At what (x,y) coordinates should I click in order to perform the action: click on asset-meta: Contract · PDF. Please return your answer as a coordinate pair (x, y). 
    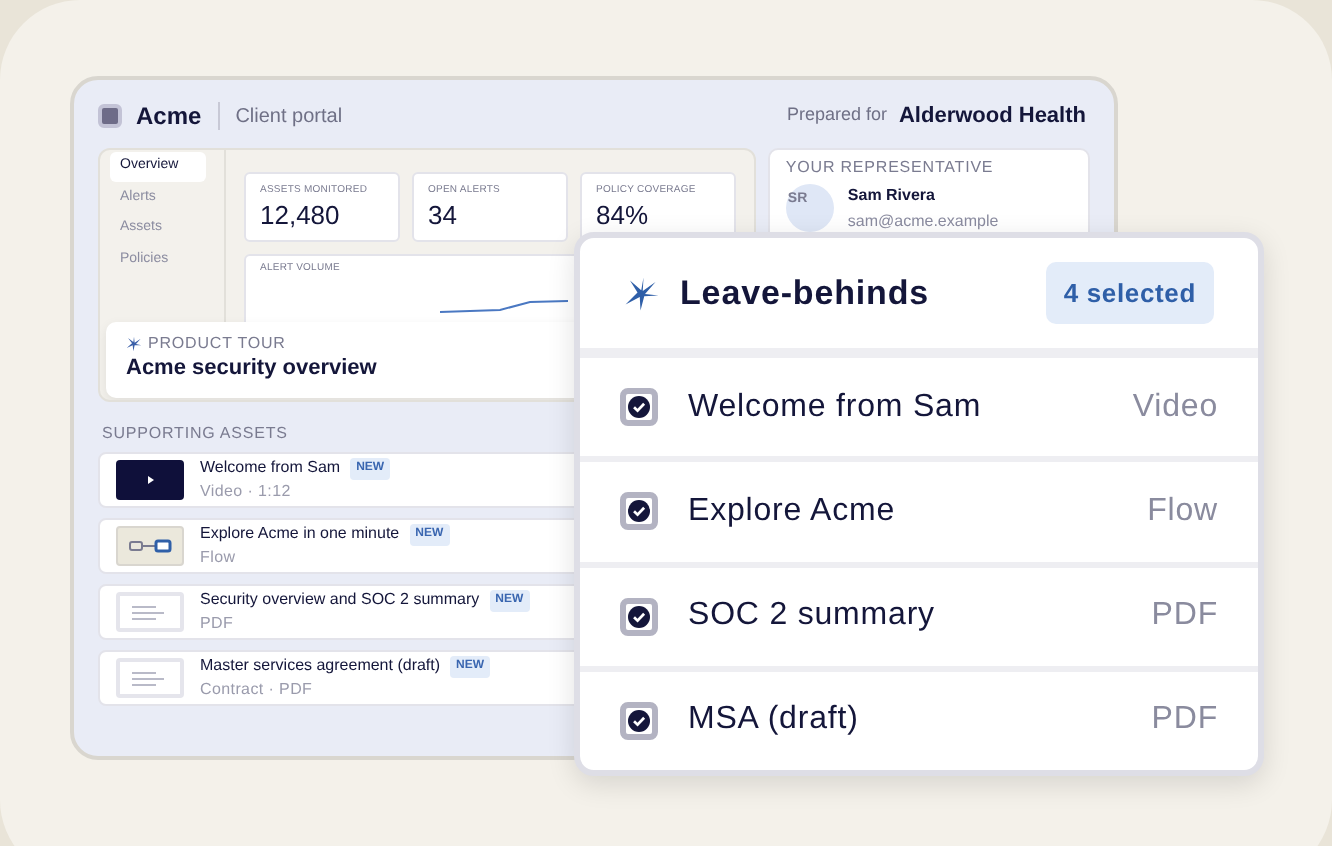
    Looking at the image, I should click on (257, 690).